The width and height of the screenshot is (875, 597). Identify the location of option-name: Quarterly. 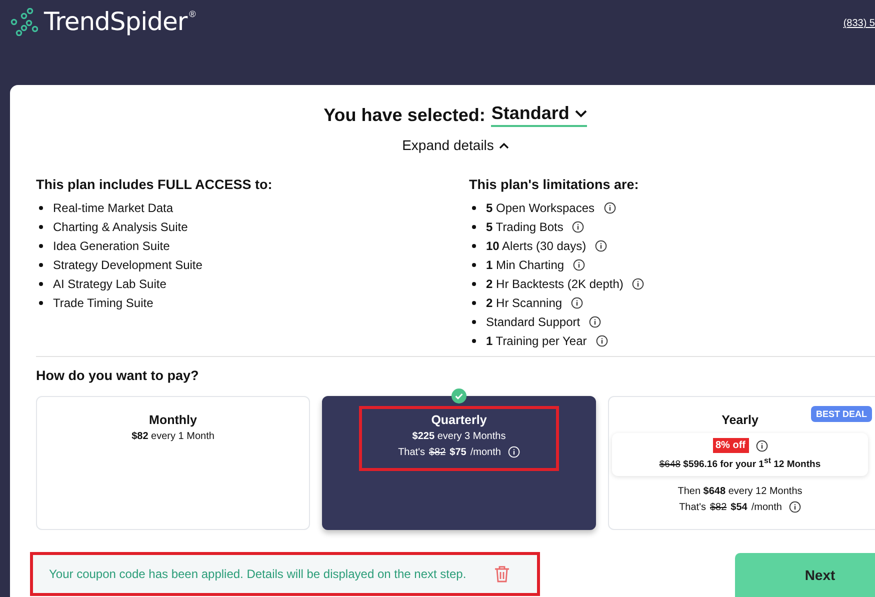
(459, 420).